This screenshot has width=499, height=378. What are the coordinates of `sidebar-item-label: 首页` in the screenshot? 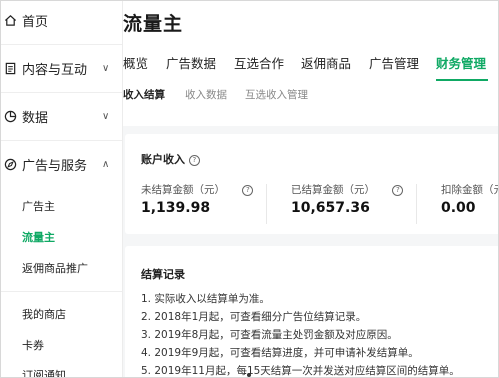 It's located at (35, 22).